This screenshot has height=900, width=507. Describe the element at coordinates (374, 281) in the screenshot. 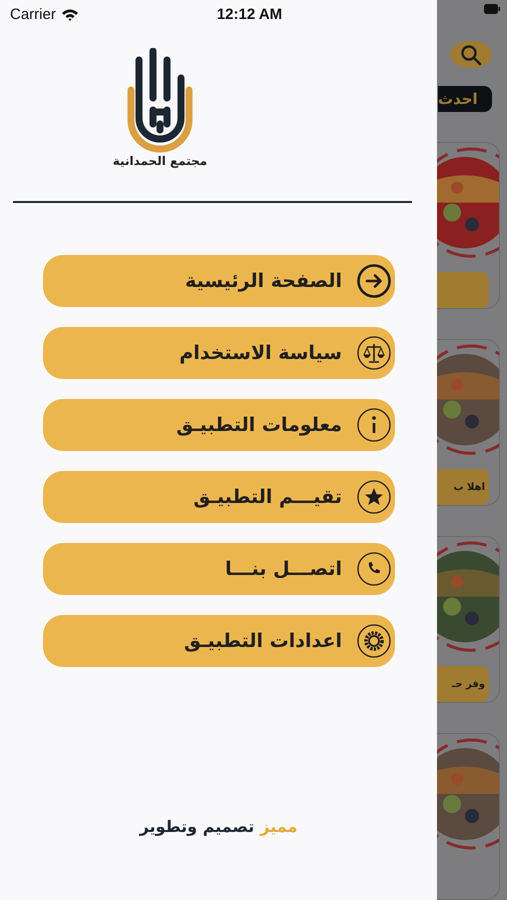

I see `arrow-right-icon` at that location.